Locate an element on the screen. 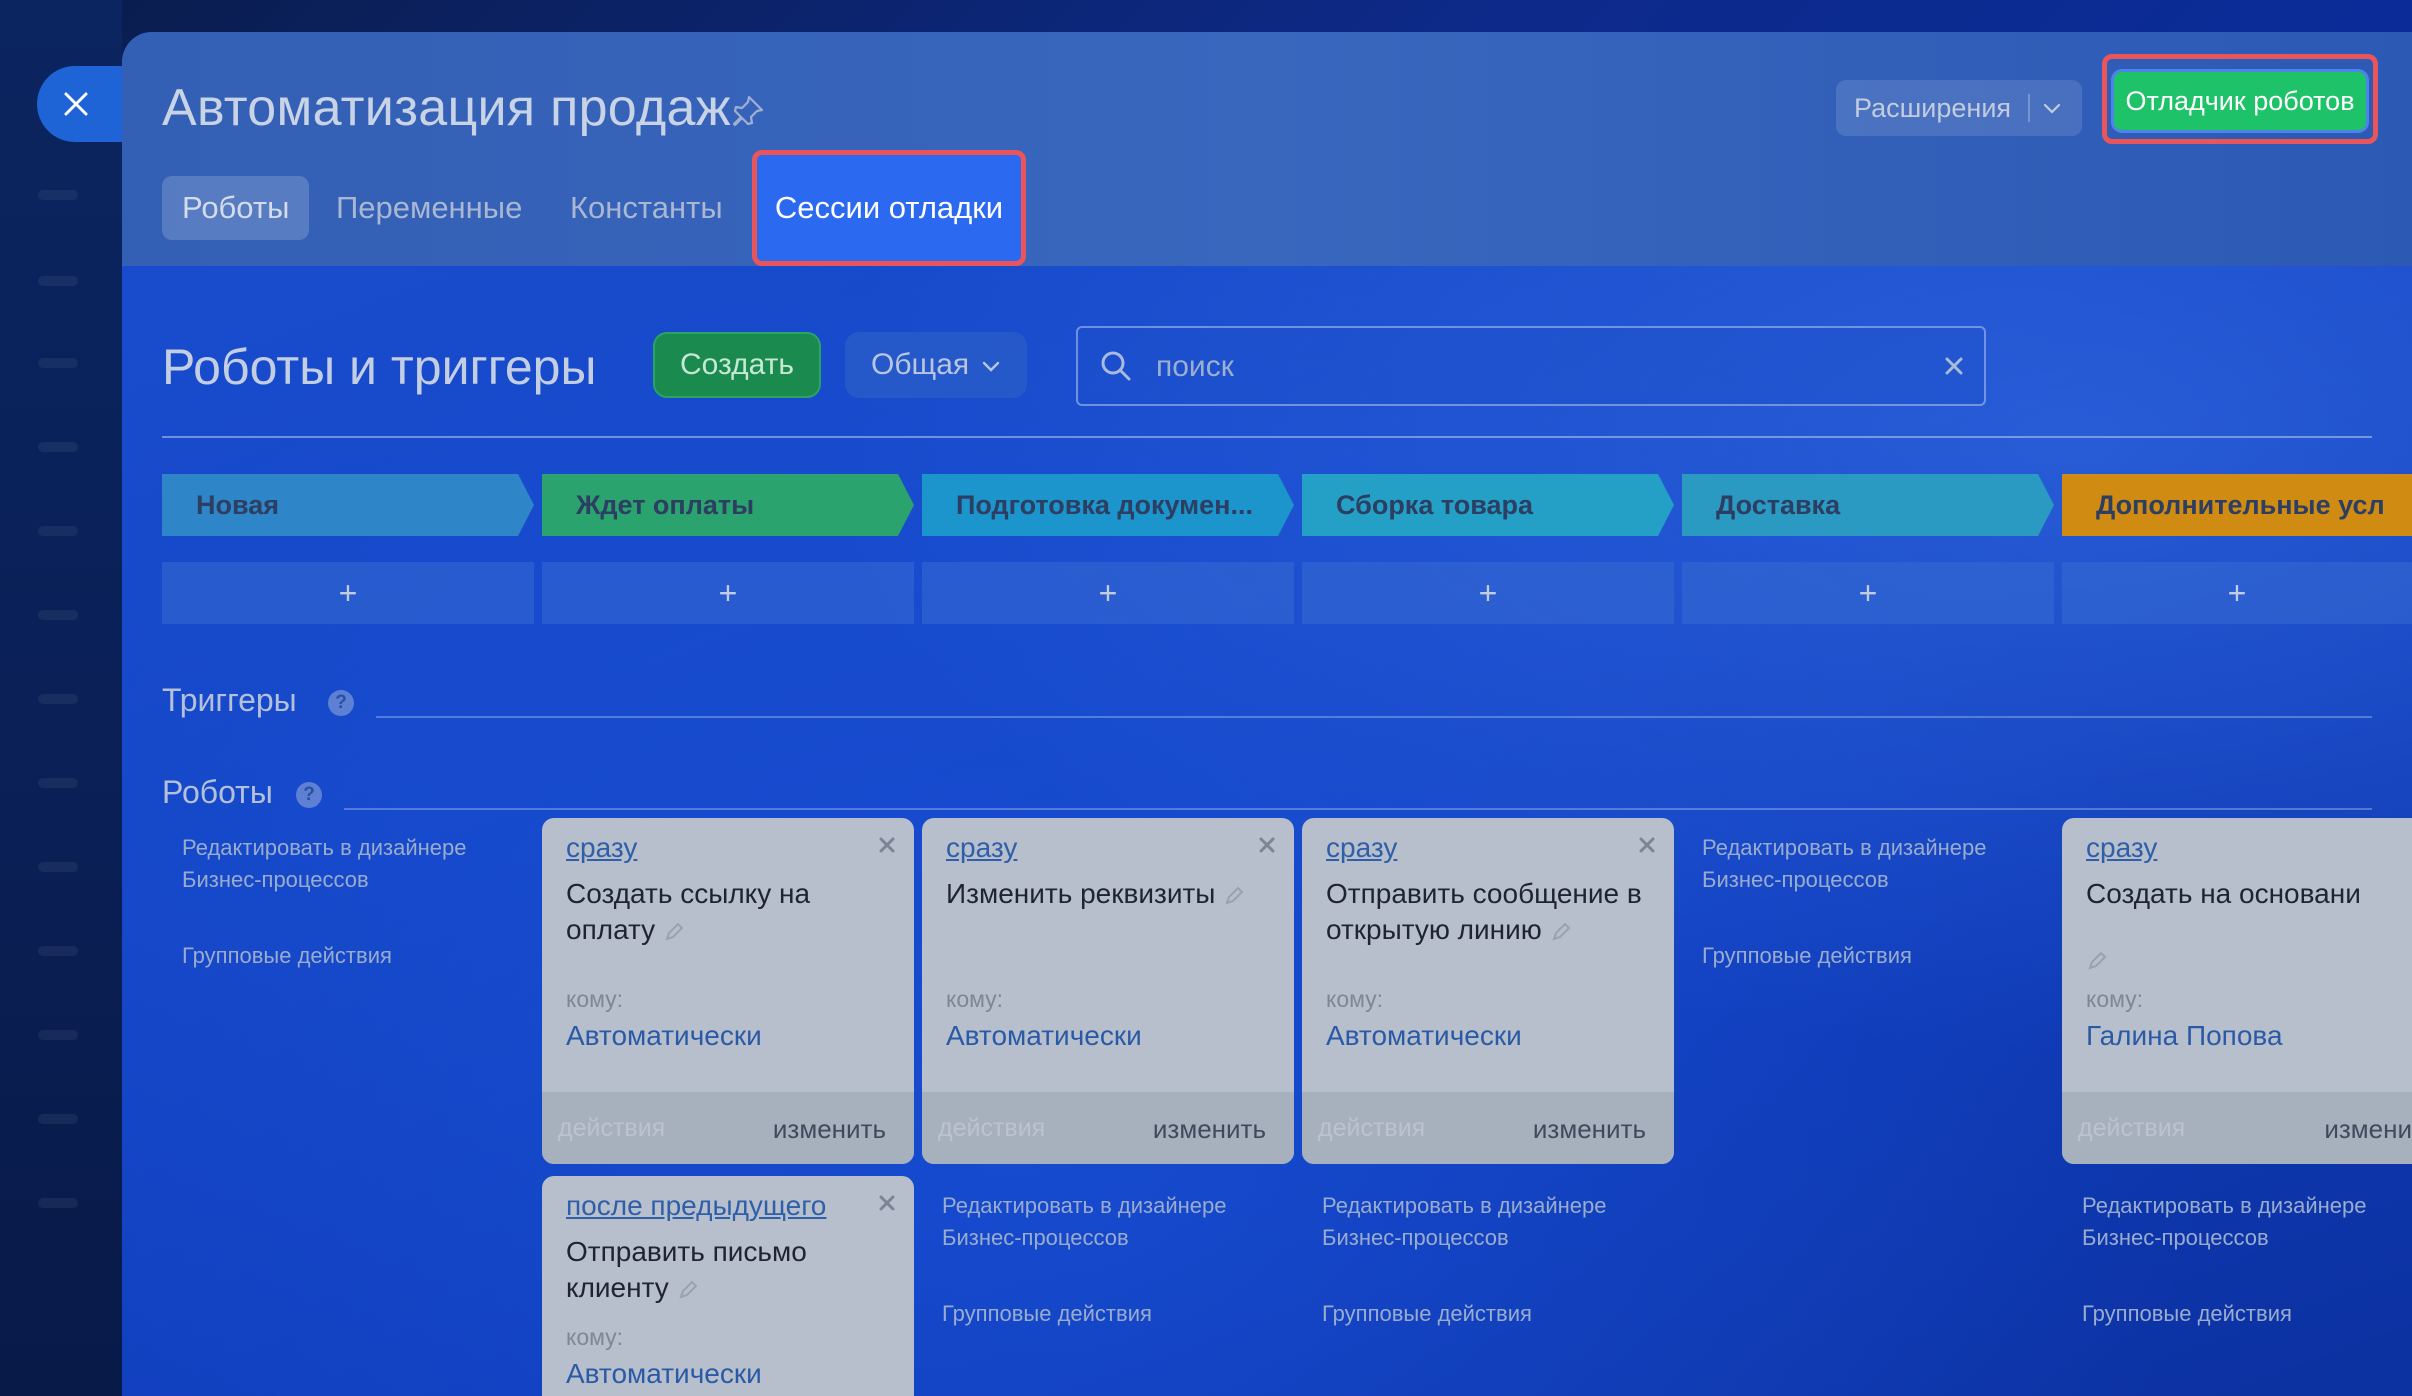  search-box is located at coordinates (1531, 366).